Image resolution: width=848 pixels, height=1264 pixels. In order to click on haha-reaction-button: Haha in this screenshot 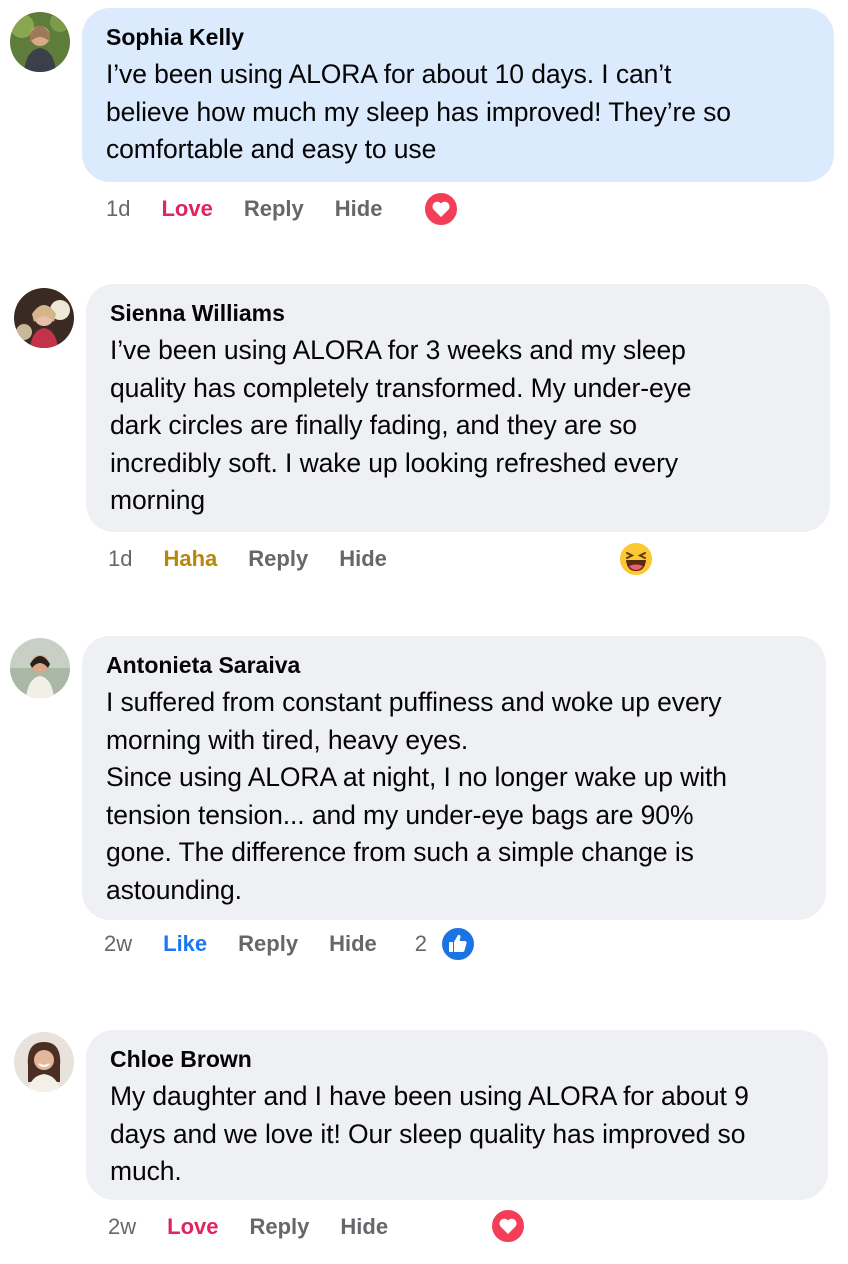, I will do `click(190, 559)`.